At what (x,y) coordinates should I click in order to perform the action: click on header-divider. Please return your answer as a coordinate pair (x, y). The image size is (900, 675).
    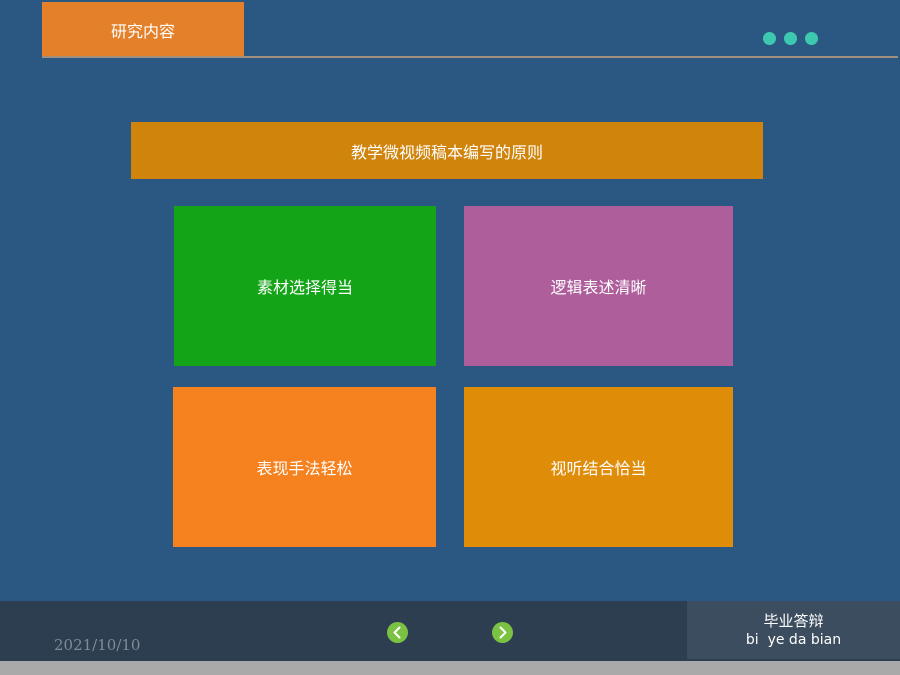
    Looking at the image, I should click on (470, 57).